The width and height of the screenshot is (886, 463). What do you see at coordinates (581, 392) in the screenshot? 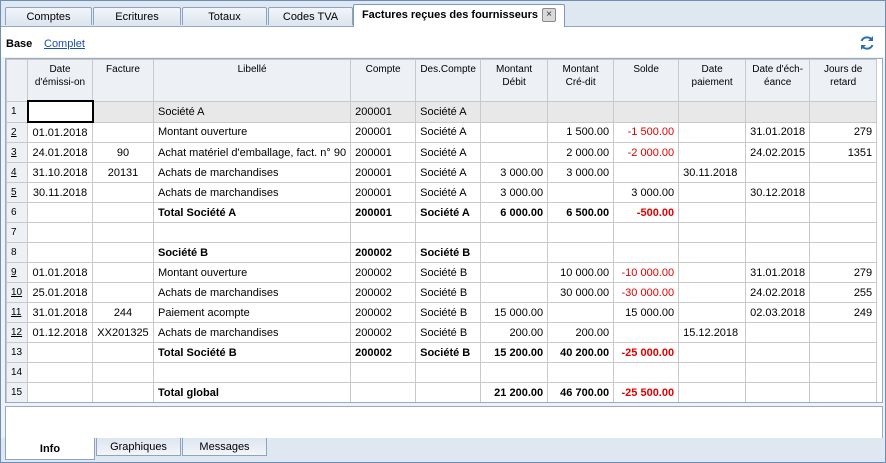
I see `table-cell-credit: 46 700.00` at bounding box center [581, 392].